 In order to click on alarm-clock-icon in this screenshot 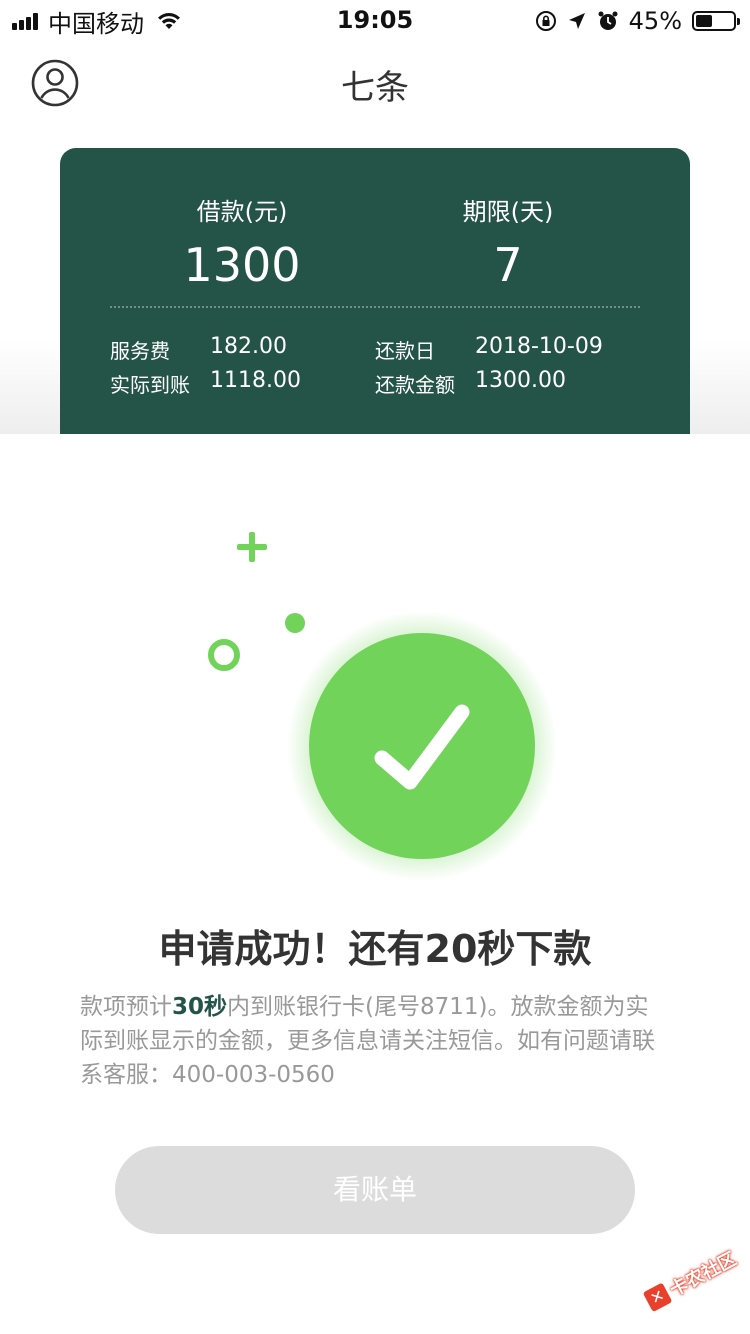, I will do `click(608, 20)`.